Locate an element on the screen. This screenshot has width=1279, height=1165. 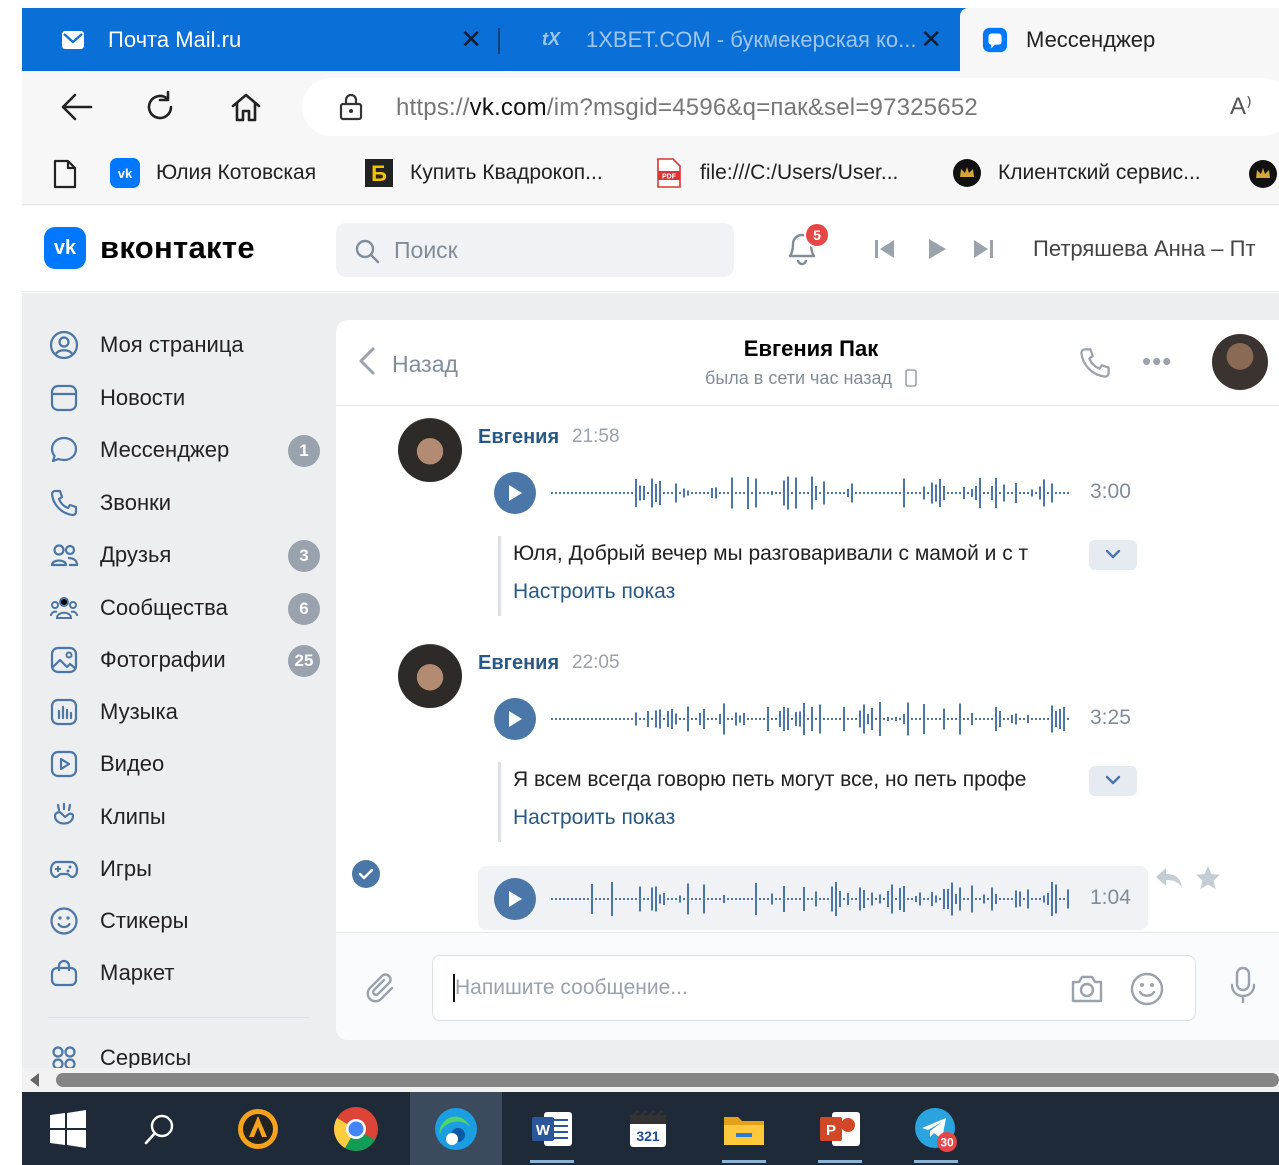
refresh-icon is located at coordinates (160, 107).